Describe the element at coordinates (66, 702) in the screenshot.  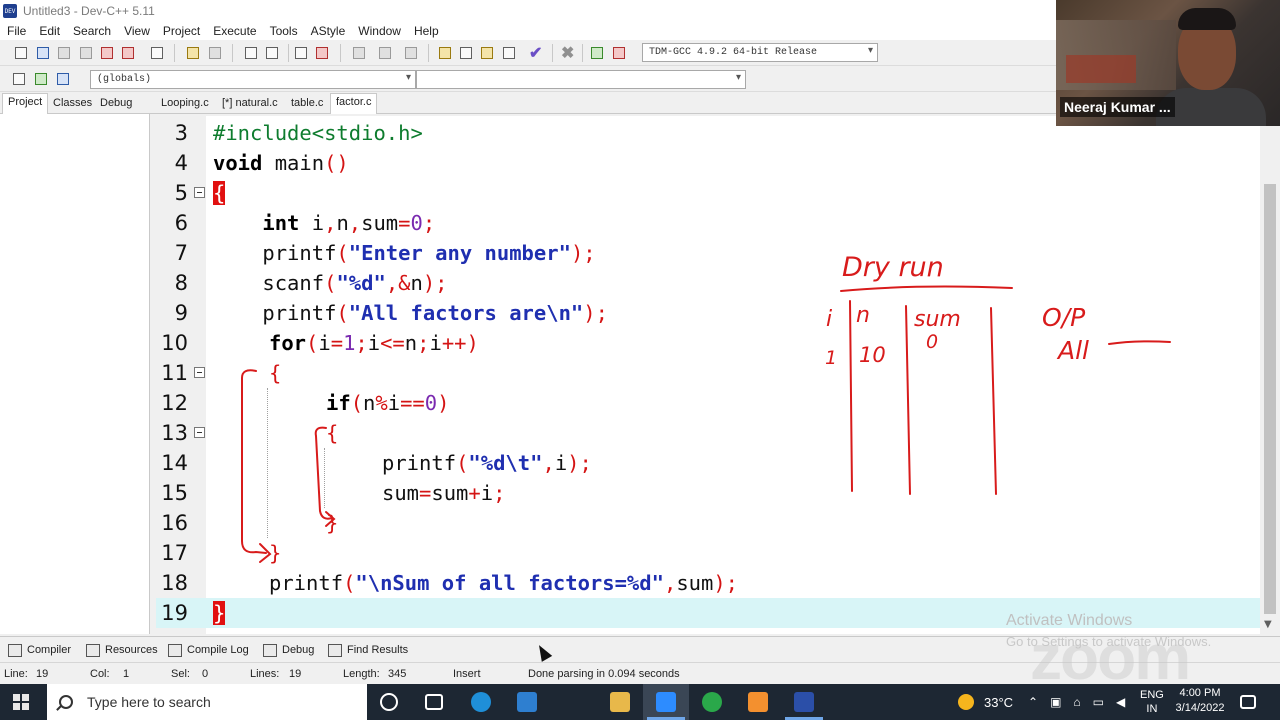
I see `search-icon` at that location.